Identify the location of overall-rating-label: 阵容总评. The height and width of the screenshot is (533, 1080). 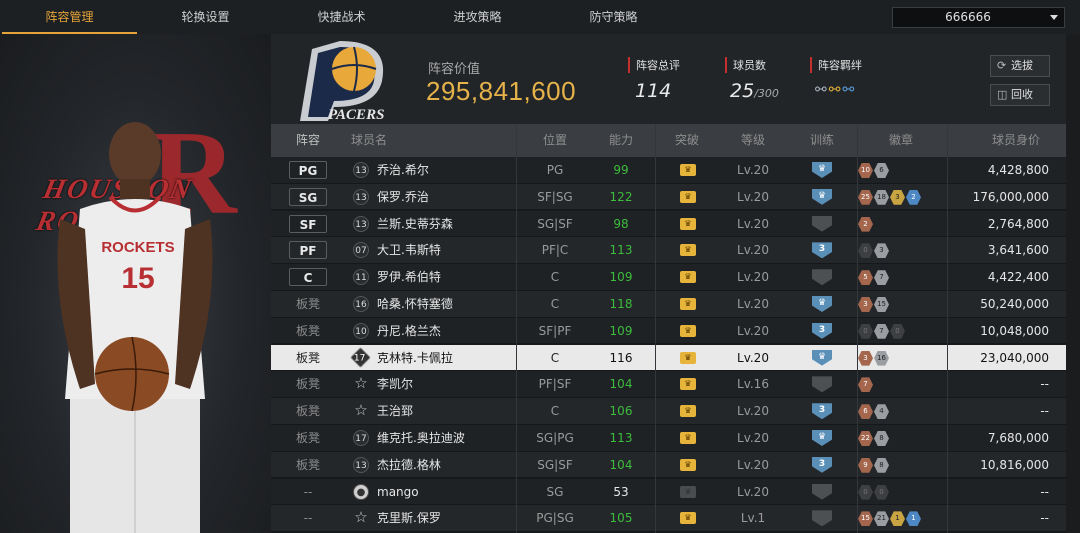
(654, 65).